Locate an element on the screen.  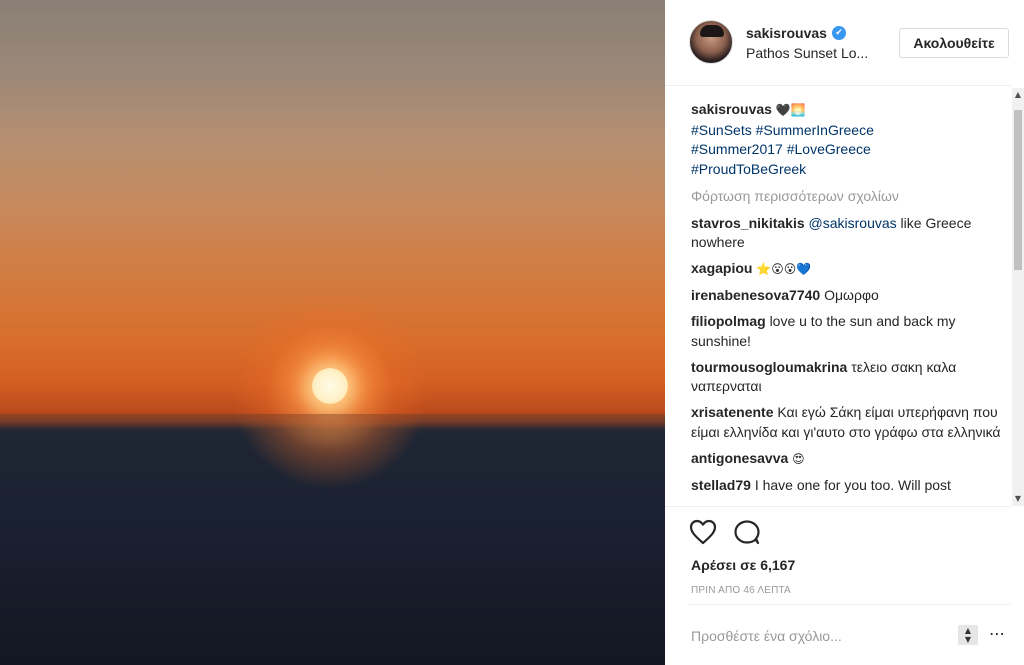
comment-stepper: ▲ ▼ is located at coordinates (968, 635).